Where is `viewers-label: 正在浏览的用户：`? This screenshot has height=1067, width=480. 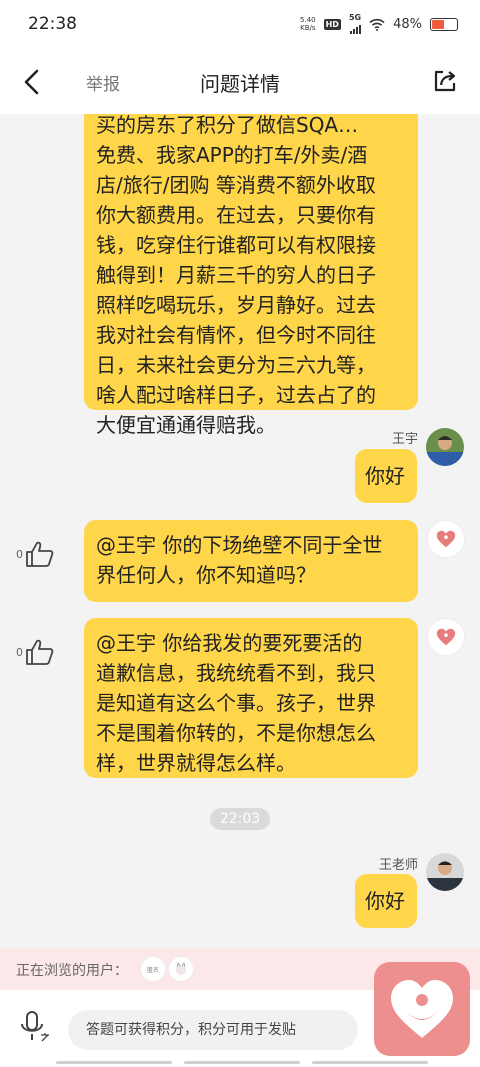 viewers-label: 正在浏览的用户： is located at coordinates (72, 971).